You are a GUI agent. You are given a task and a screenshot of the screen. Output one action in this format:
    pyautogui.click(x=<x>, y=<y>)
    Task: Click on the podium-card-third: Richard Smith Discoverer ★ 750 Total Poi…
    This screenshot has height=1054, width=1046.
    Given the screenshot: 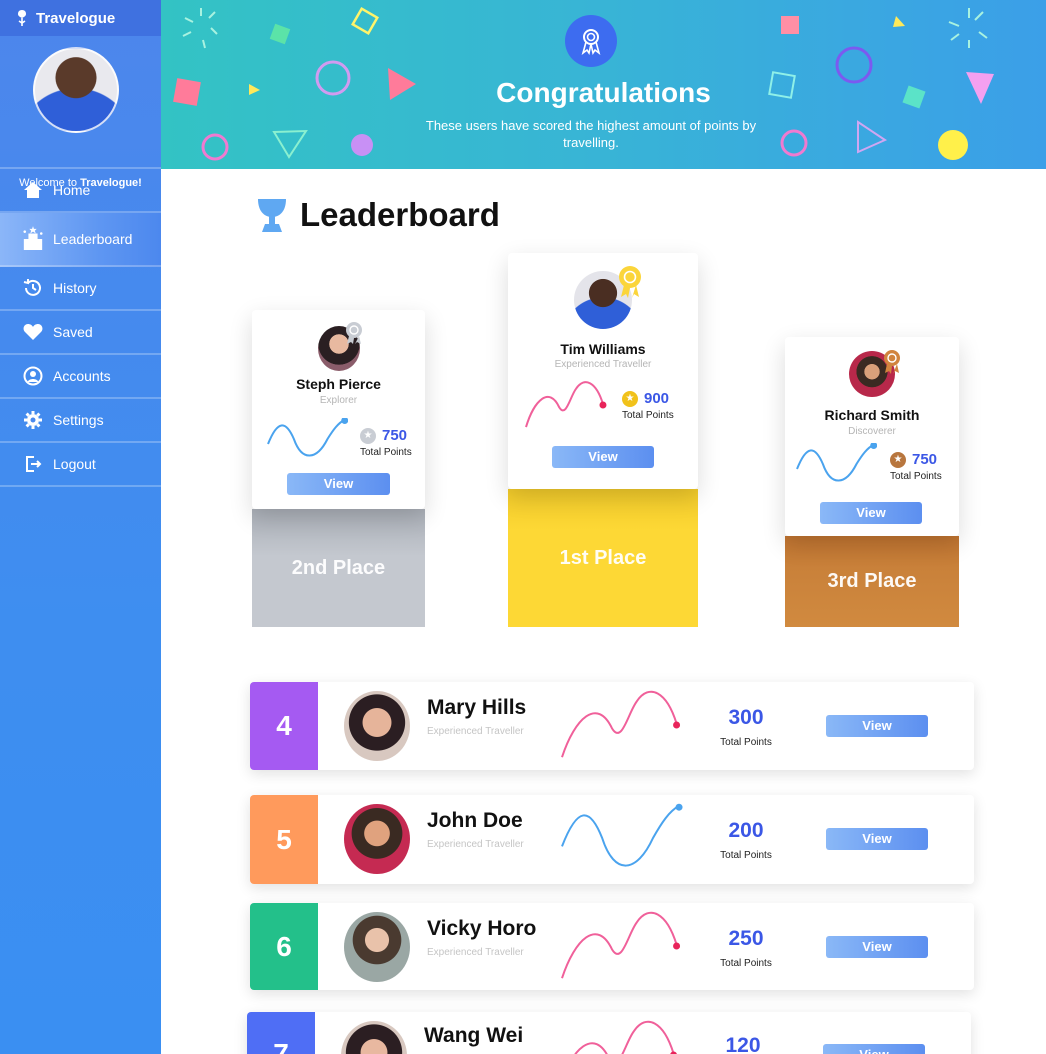 What is the action you would take?
    pyautogui.click(x=872, y=436)
    